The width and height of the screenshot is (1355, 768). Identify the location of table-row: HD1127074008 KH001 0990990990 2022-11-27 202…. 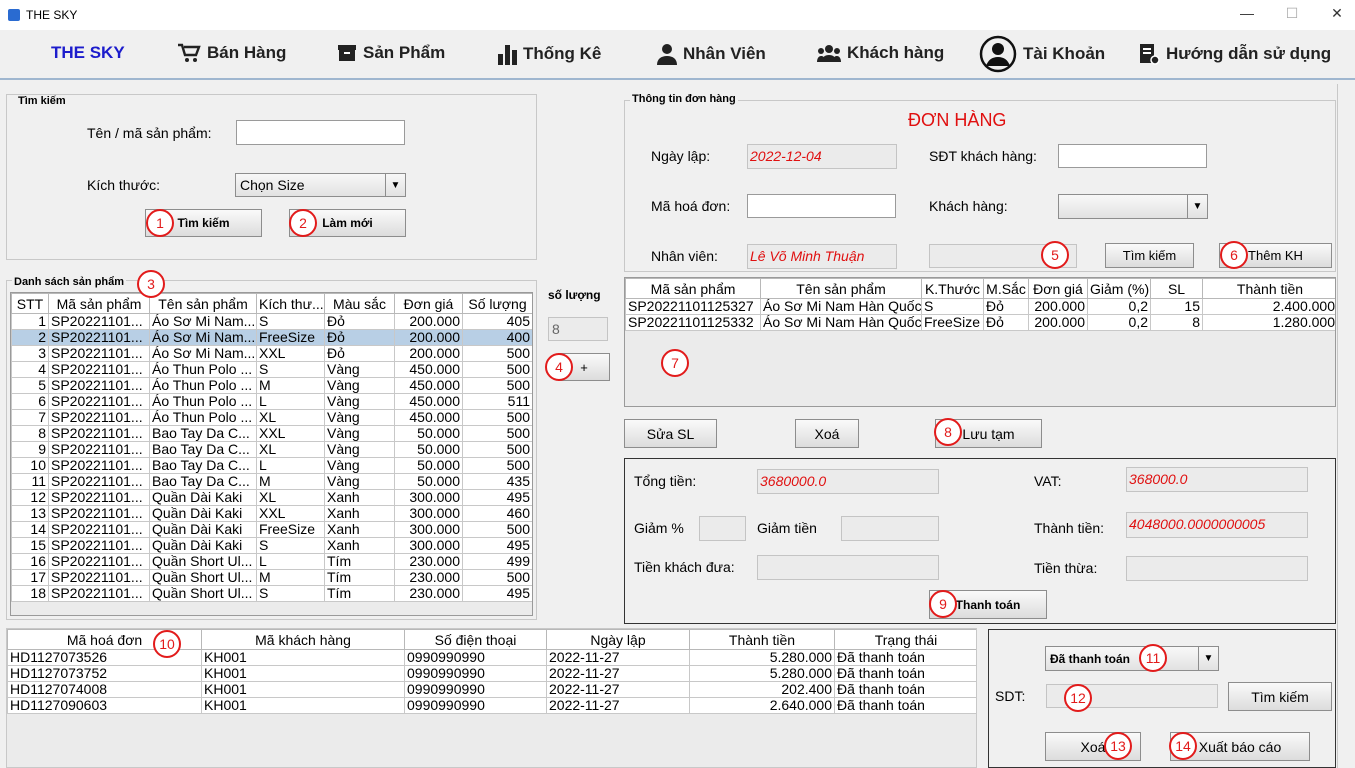
(491, 689).